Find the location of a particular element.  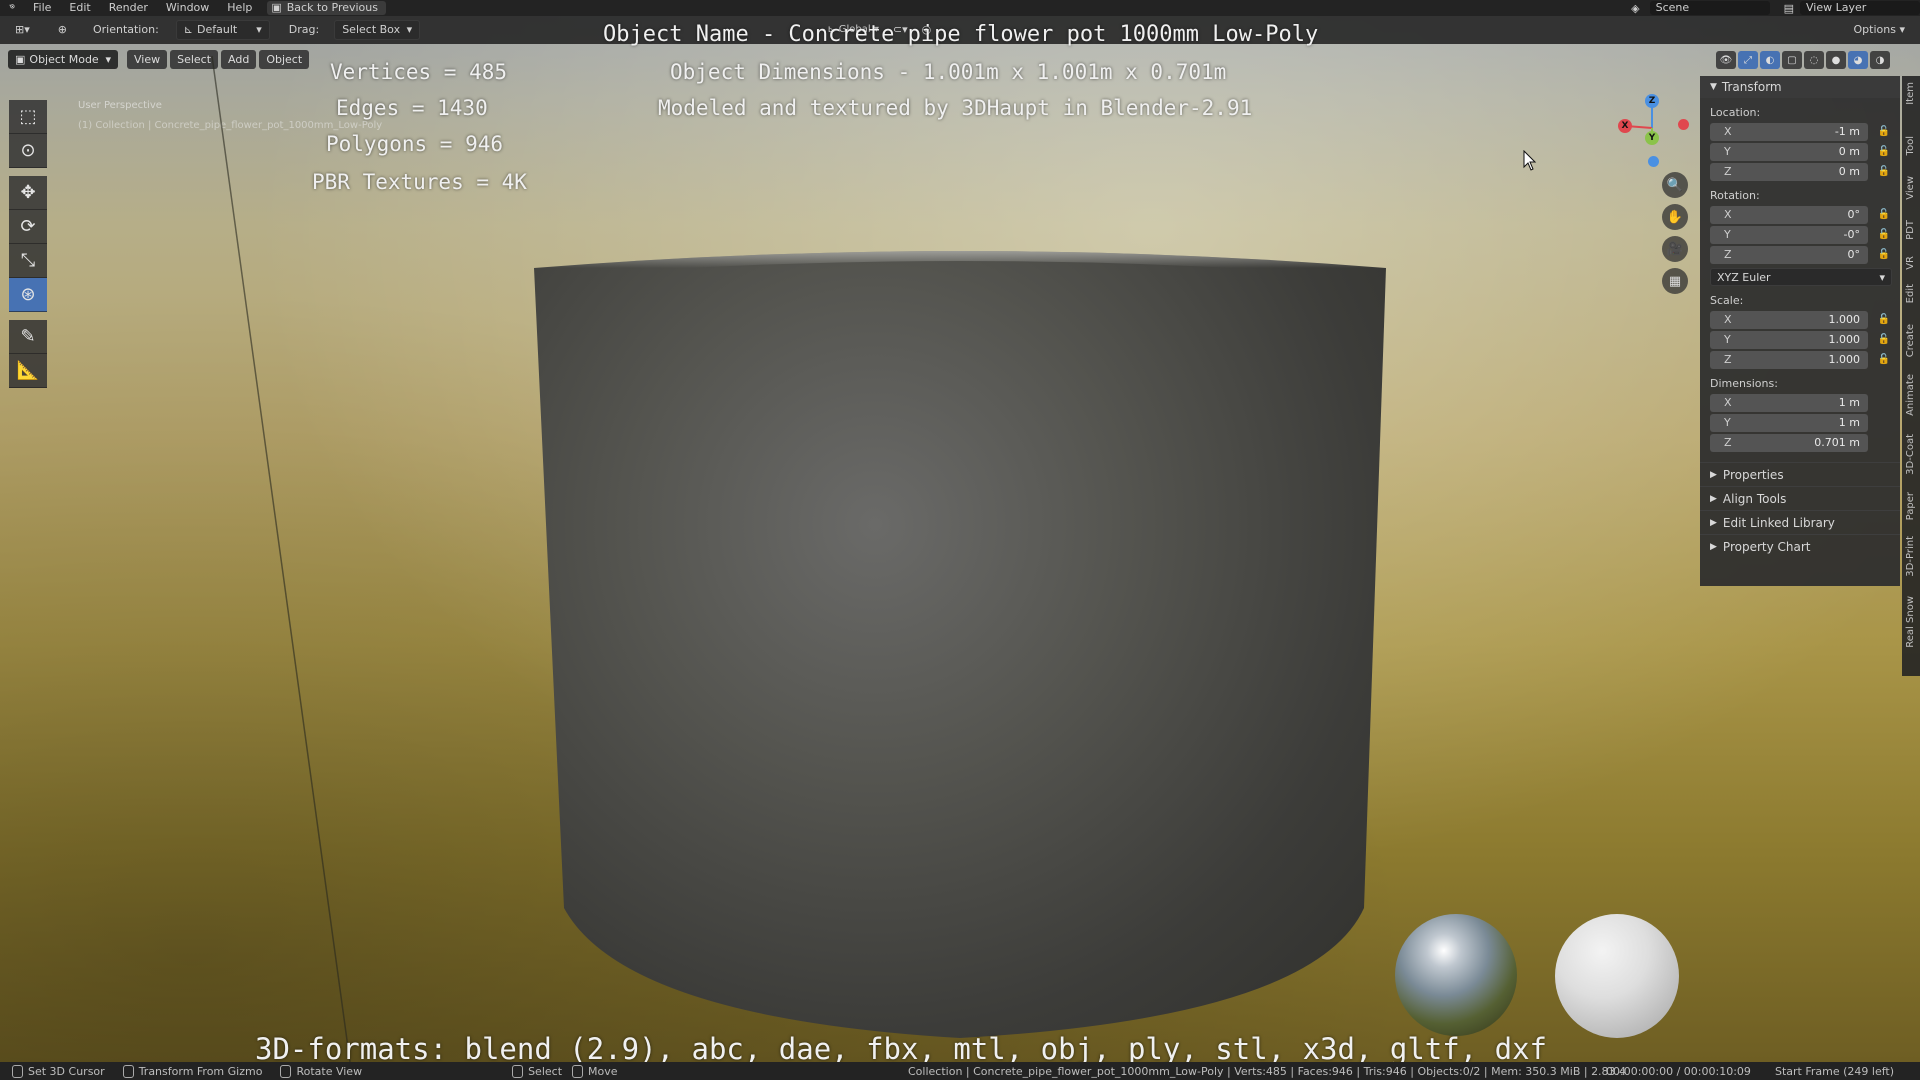

rendered-shading-icon: ◑ is located at coordinates (1880, 60).